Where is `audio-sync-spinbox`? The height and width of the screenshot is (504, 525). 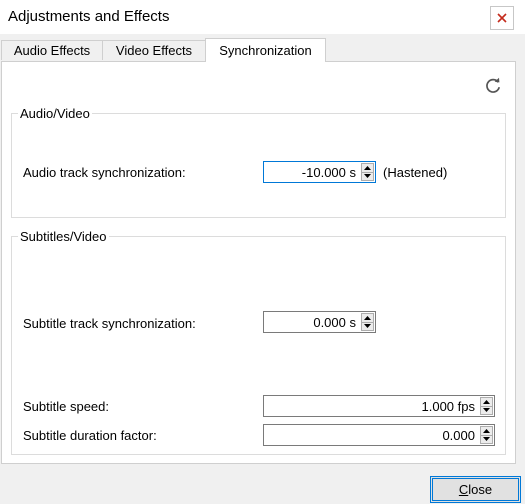
audio-sync-spinbox is located at coordinates (319, 172).